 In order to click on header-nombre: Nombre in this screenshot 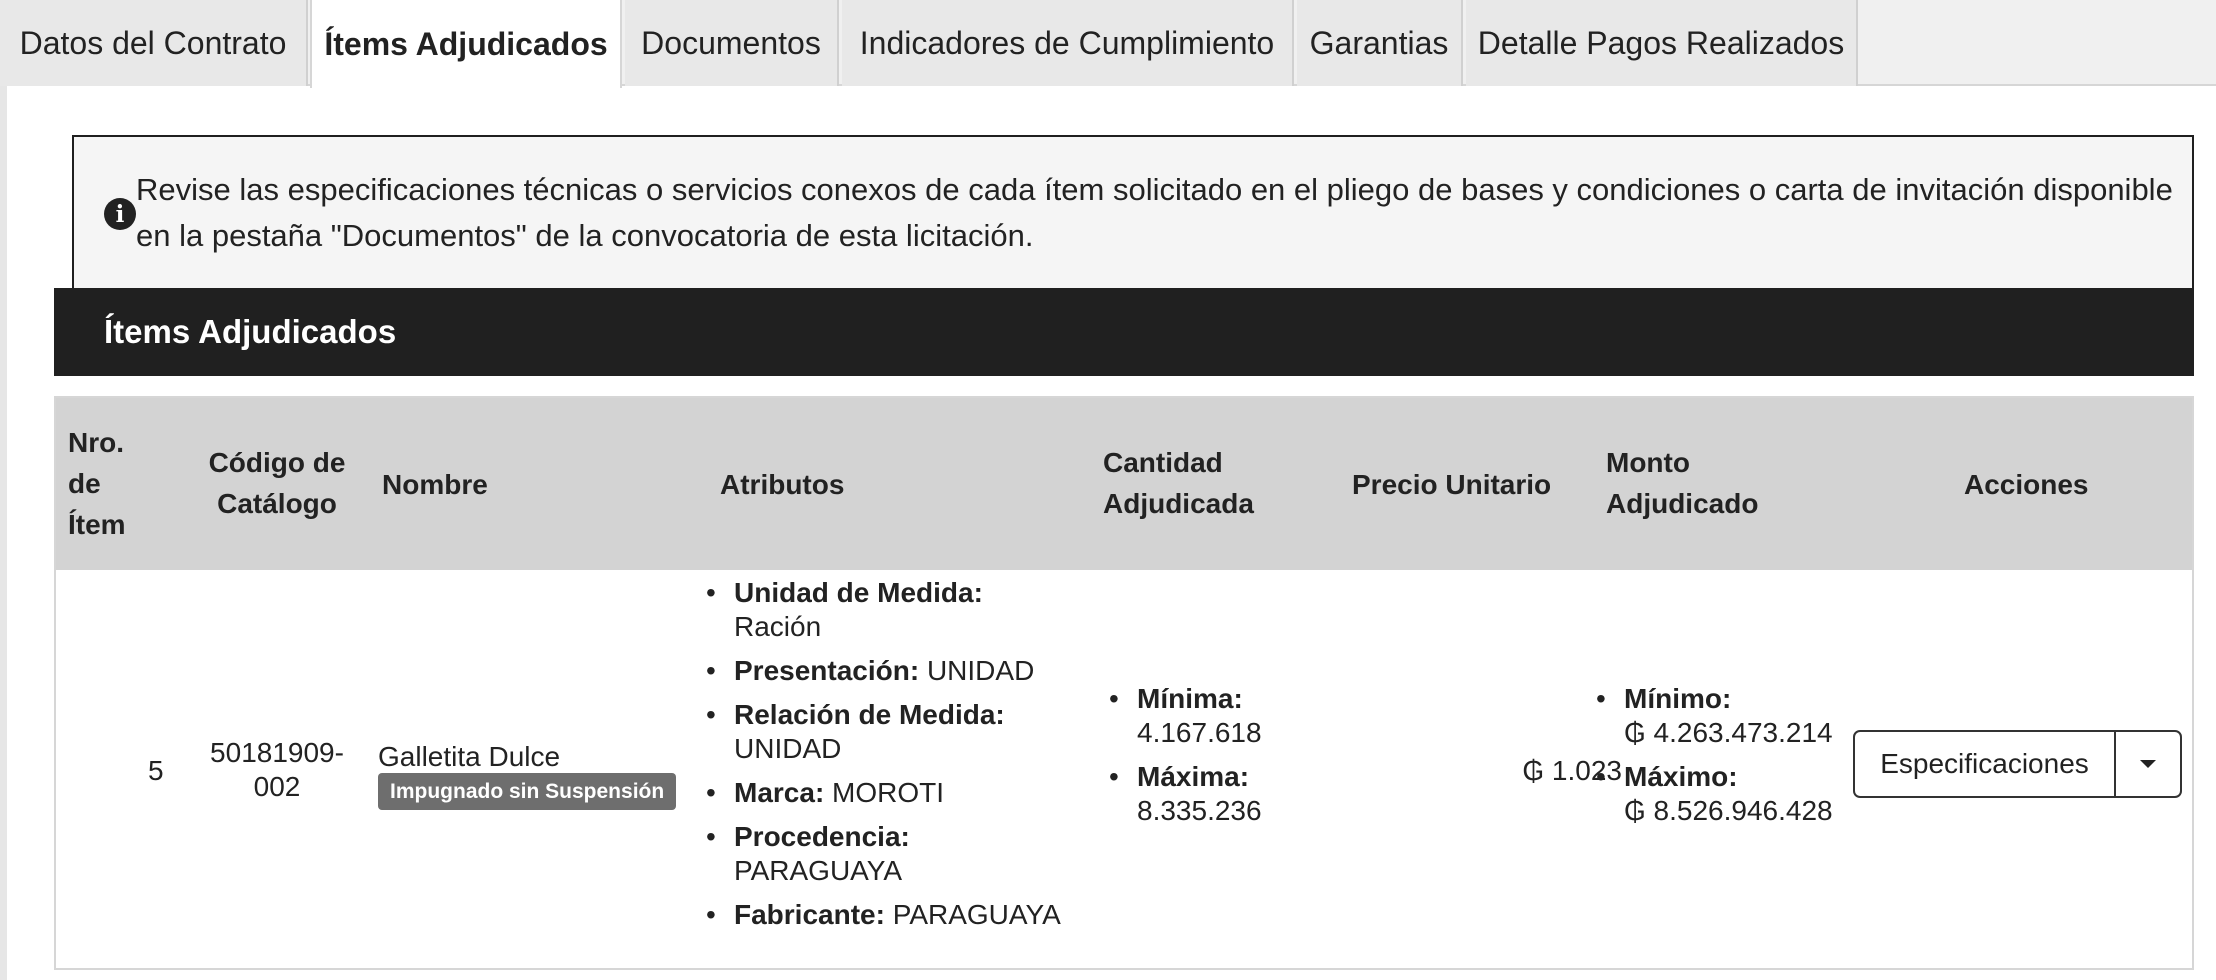, I will do `click(435, 484)`.